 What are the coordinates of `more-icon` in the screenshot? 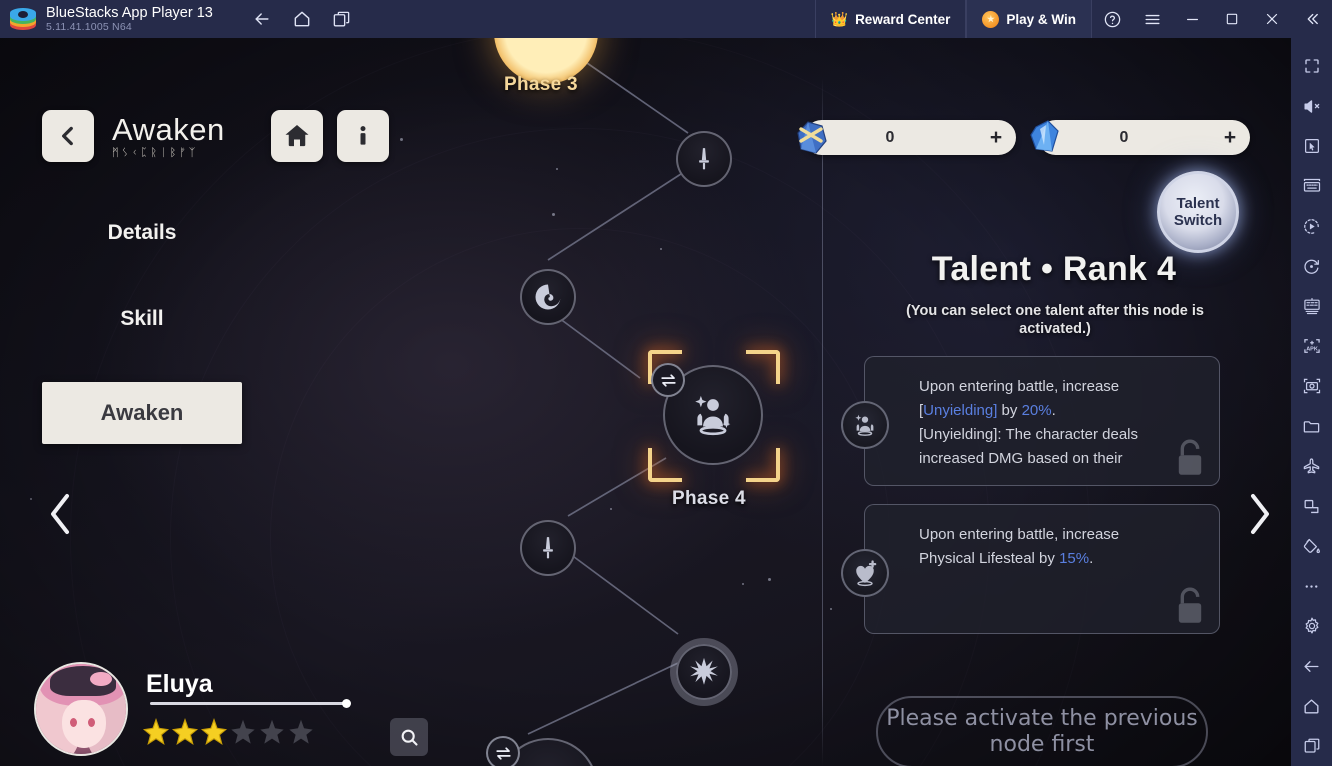 It's located at (1311, 586).